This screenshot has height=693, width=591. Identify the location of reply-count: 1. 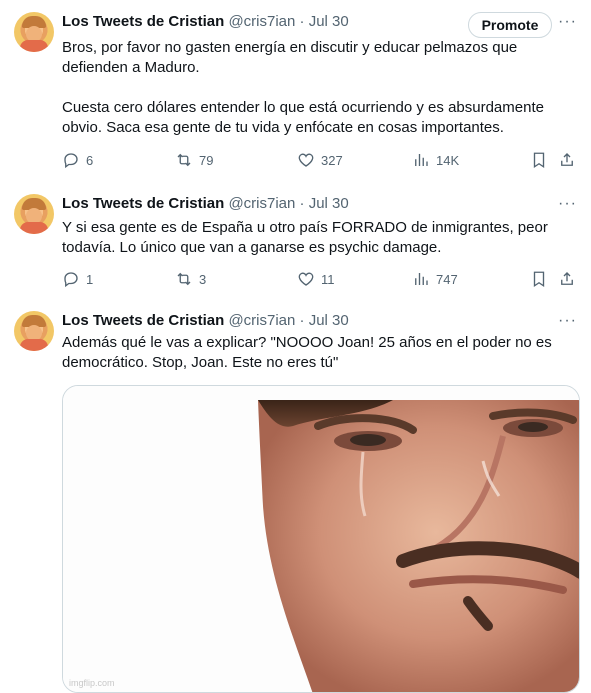
(90, 279).